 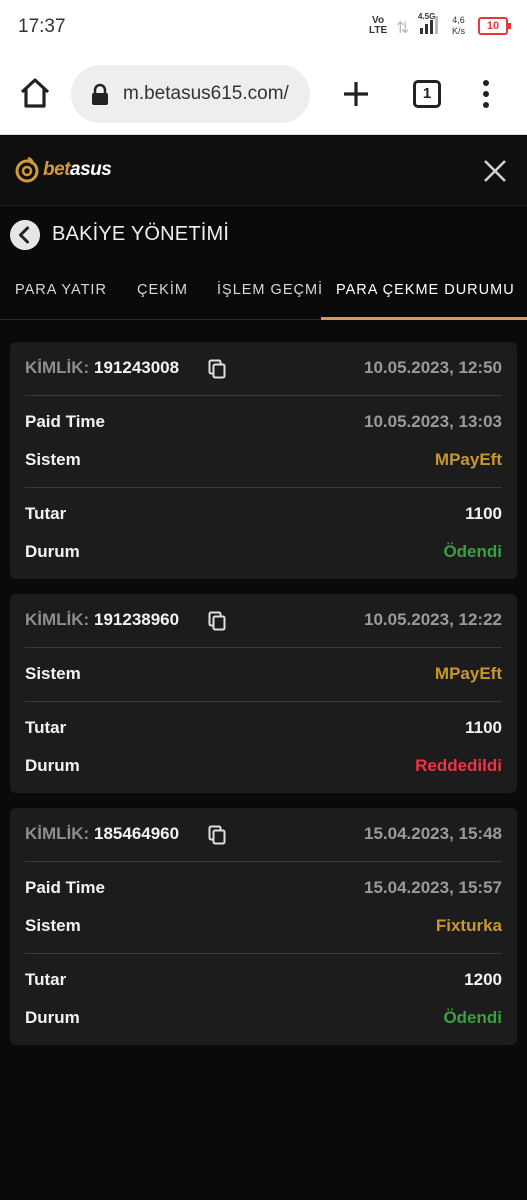 What do you see at coordinates (263, 171) in the screenshot?
I see `site-header: betasus` at bounding box center [263, 171].